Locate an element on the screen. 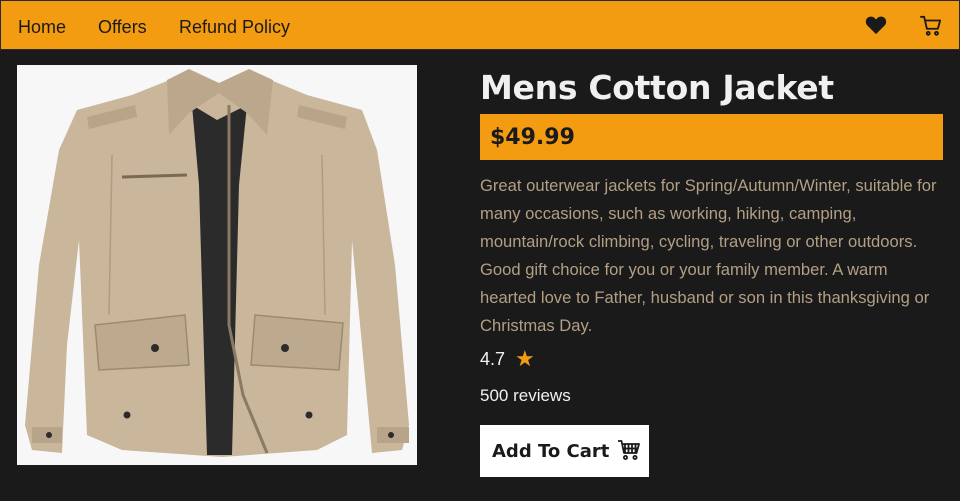 The width and height of the screenshot is (960, 501). rating: 4.7 ★ is located at coordinates (507, 359).